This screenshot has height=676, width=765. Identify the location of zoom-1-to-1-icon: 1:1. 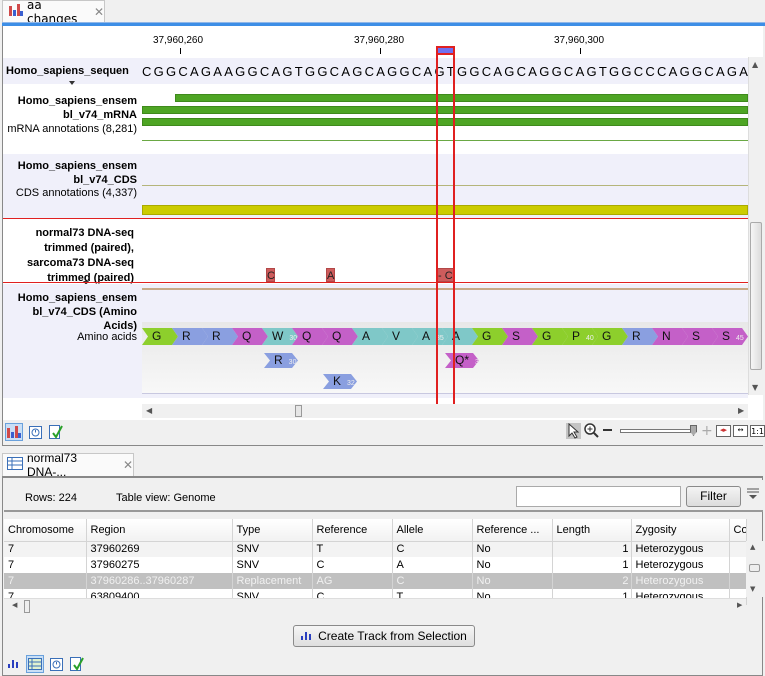
(757, 431).